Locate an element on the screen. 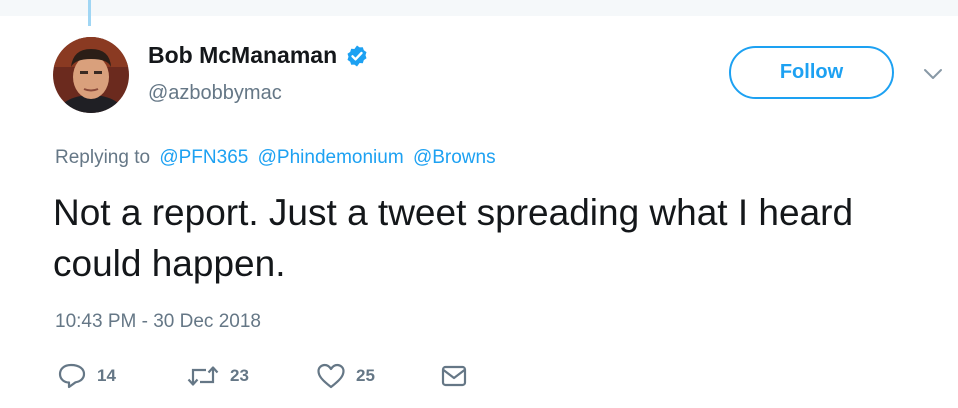 Image resolution: width=958 pixels, height=408 pixels. like-count: 25 is located at coordinates (365, 375).